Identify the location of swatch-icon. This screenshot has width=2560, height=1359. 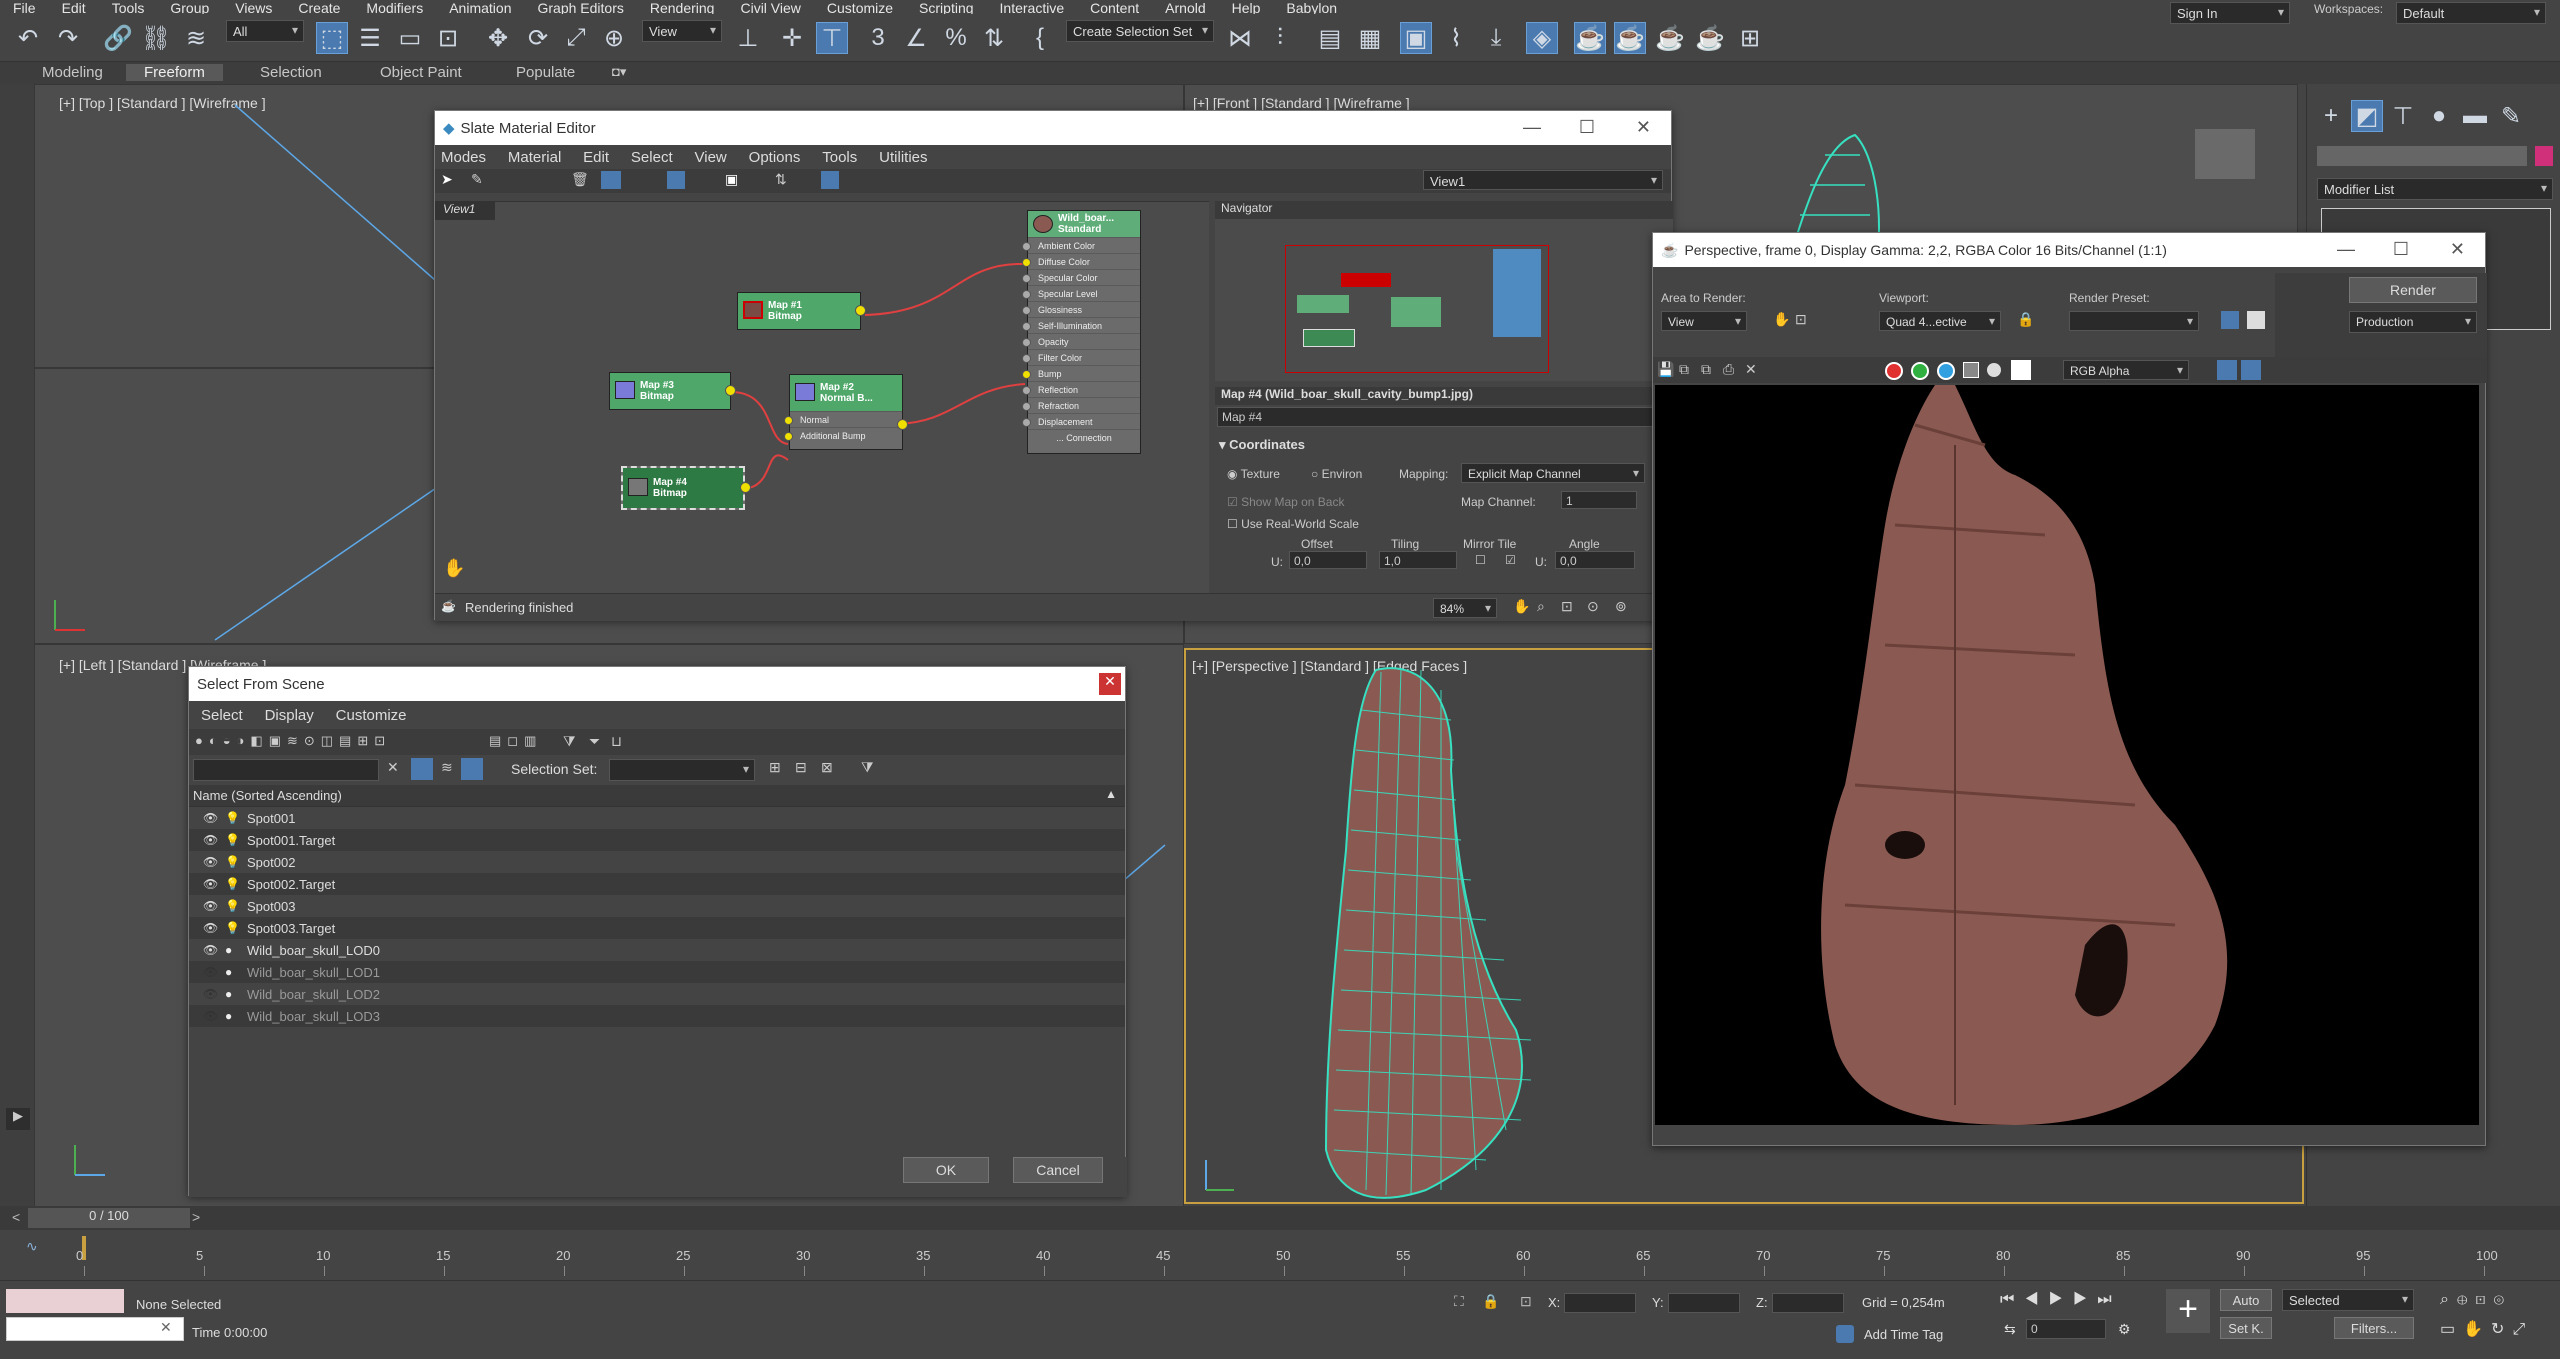
(2021, 370).